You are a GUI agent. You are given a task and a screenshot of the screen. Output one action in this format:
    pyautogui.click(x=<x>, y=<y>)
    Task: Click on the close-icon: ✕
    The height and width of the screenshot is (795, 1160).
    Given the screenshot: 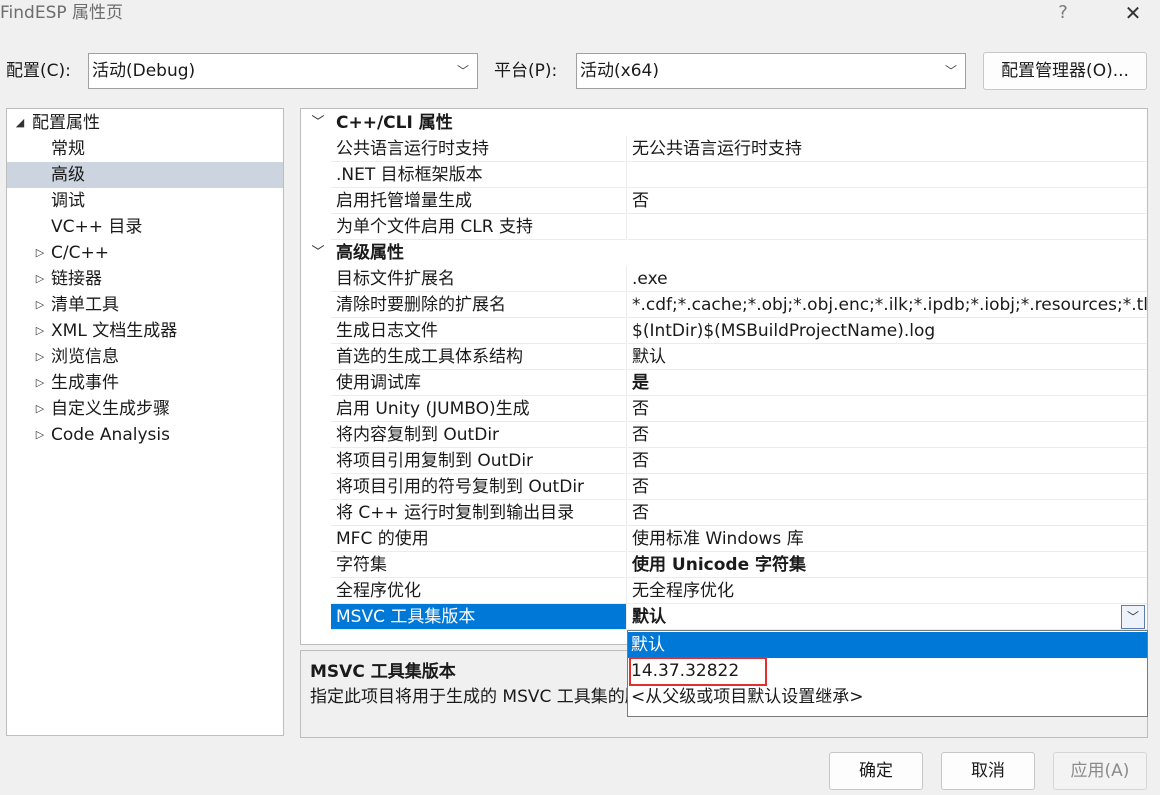 What is the action you would take?
    pyautogui.click(x=1133, y=13)
    